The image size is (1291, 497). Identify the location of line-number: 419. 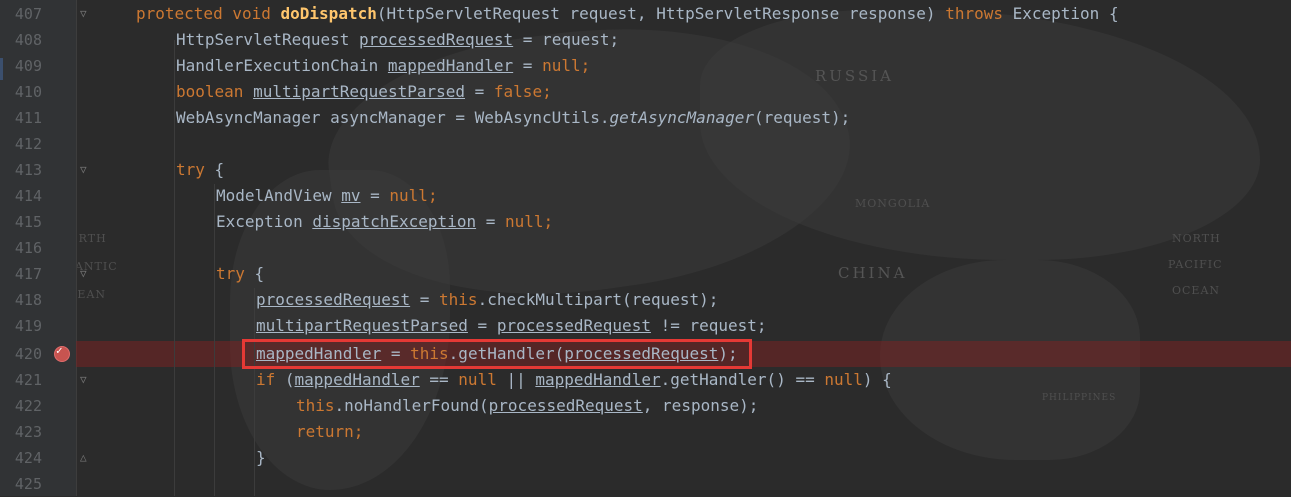
(21, 326).